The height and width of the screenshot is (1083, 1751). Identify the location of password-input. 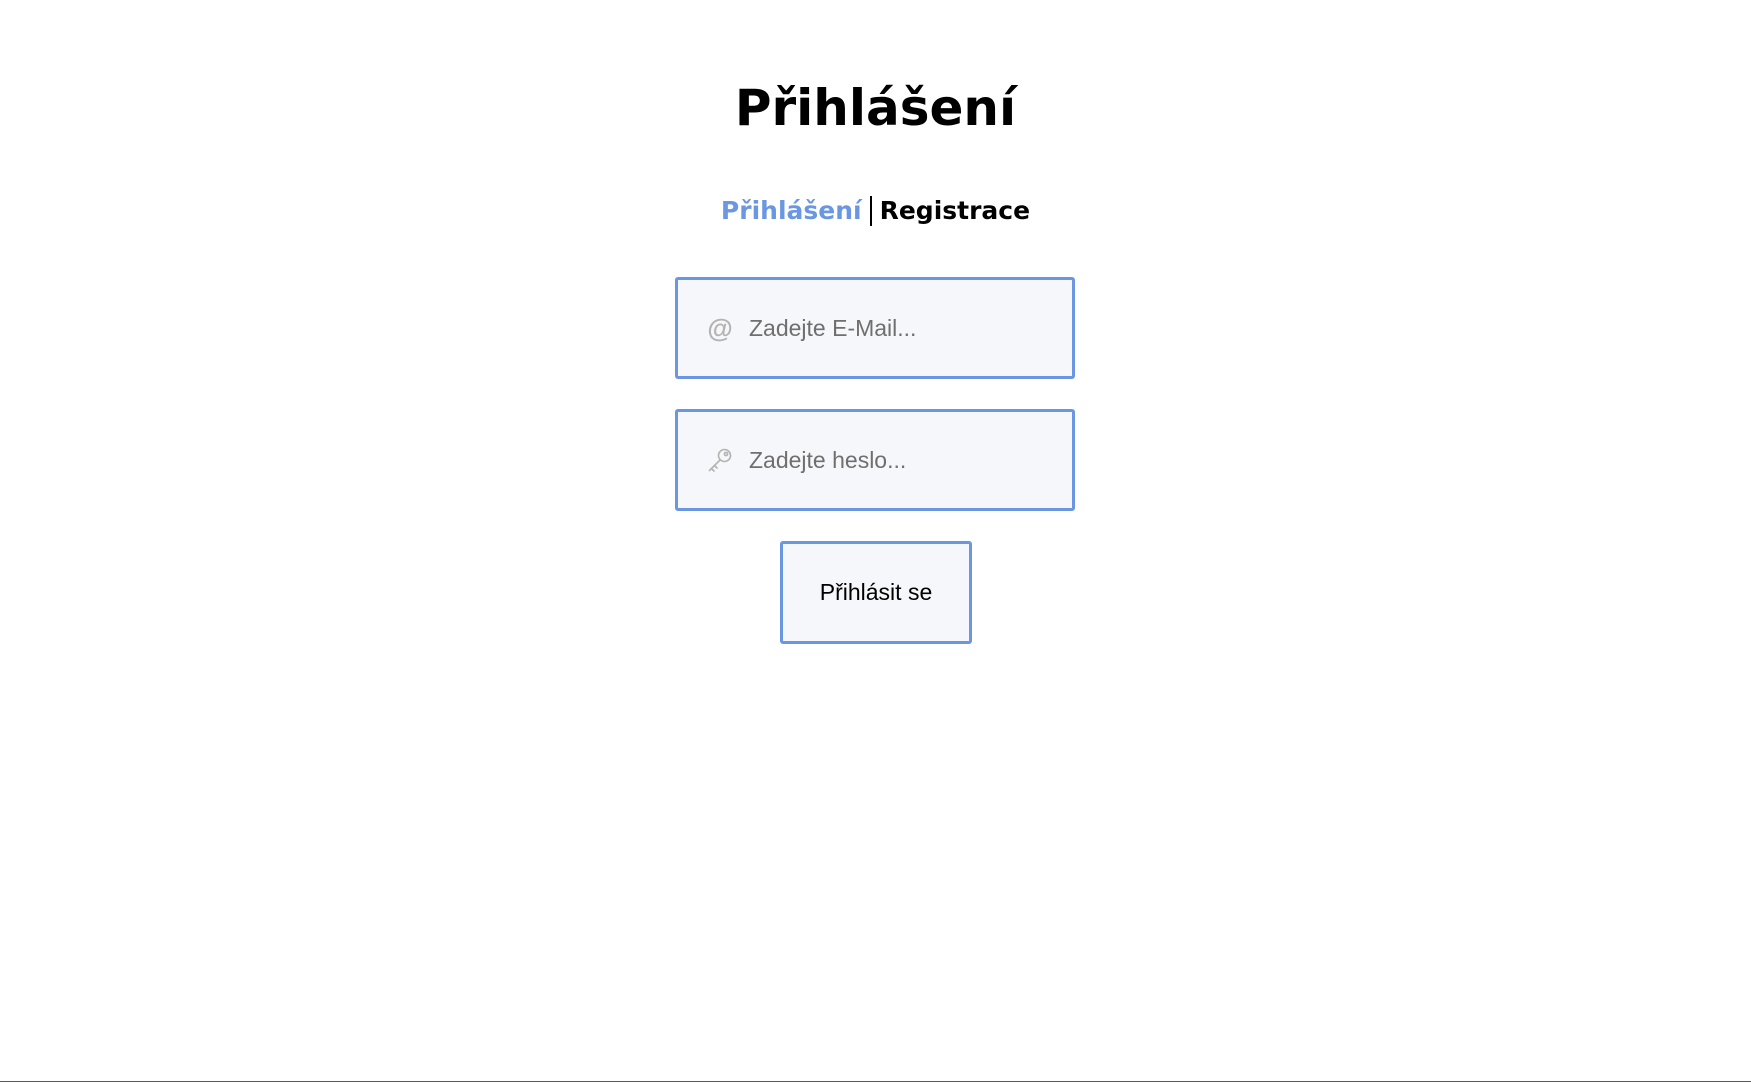
(904, 460).